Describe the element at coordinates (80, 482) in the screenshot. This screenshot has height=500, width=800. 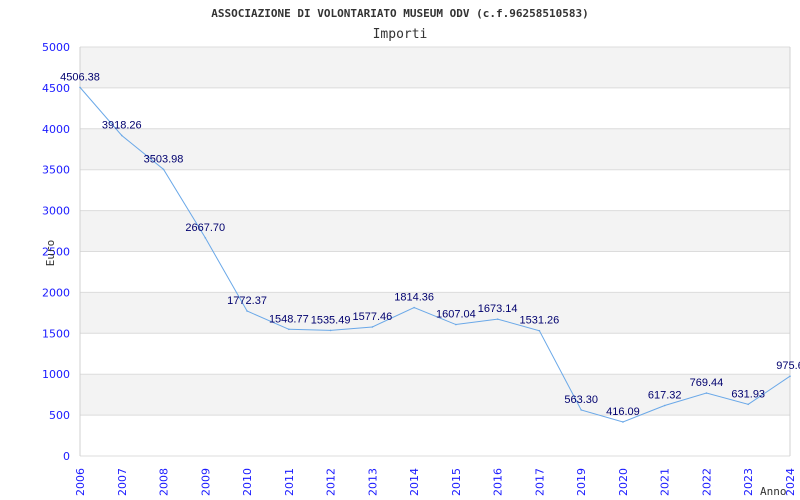
I see `x-tick-label: 2006` at that location.